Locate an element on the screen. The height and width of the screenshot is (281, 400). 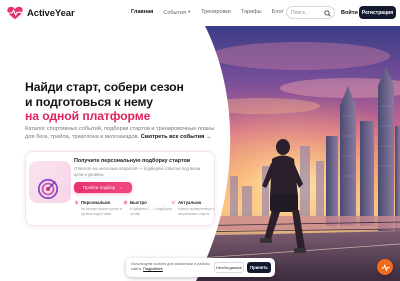
cookie-necessary-button: Необходимые is located at coordinates (229, 267).